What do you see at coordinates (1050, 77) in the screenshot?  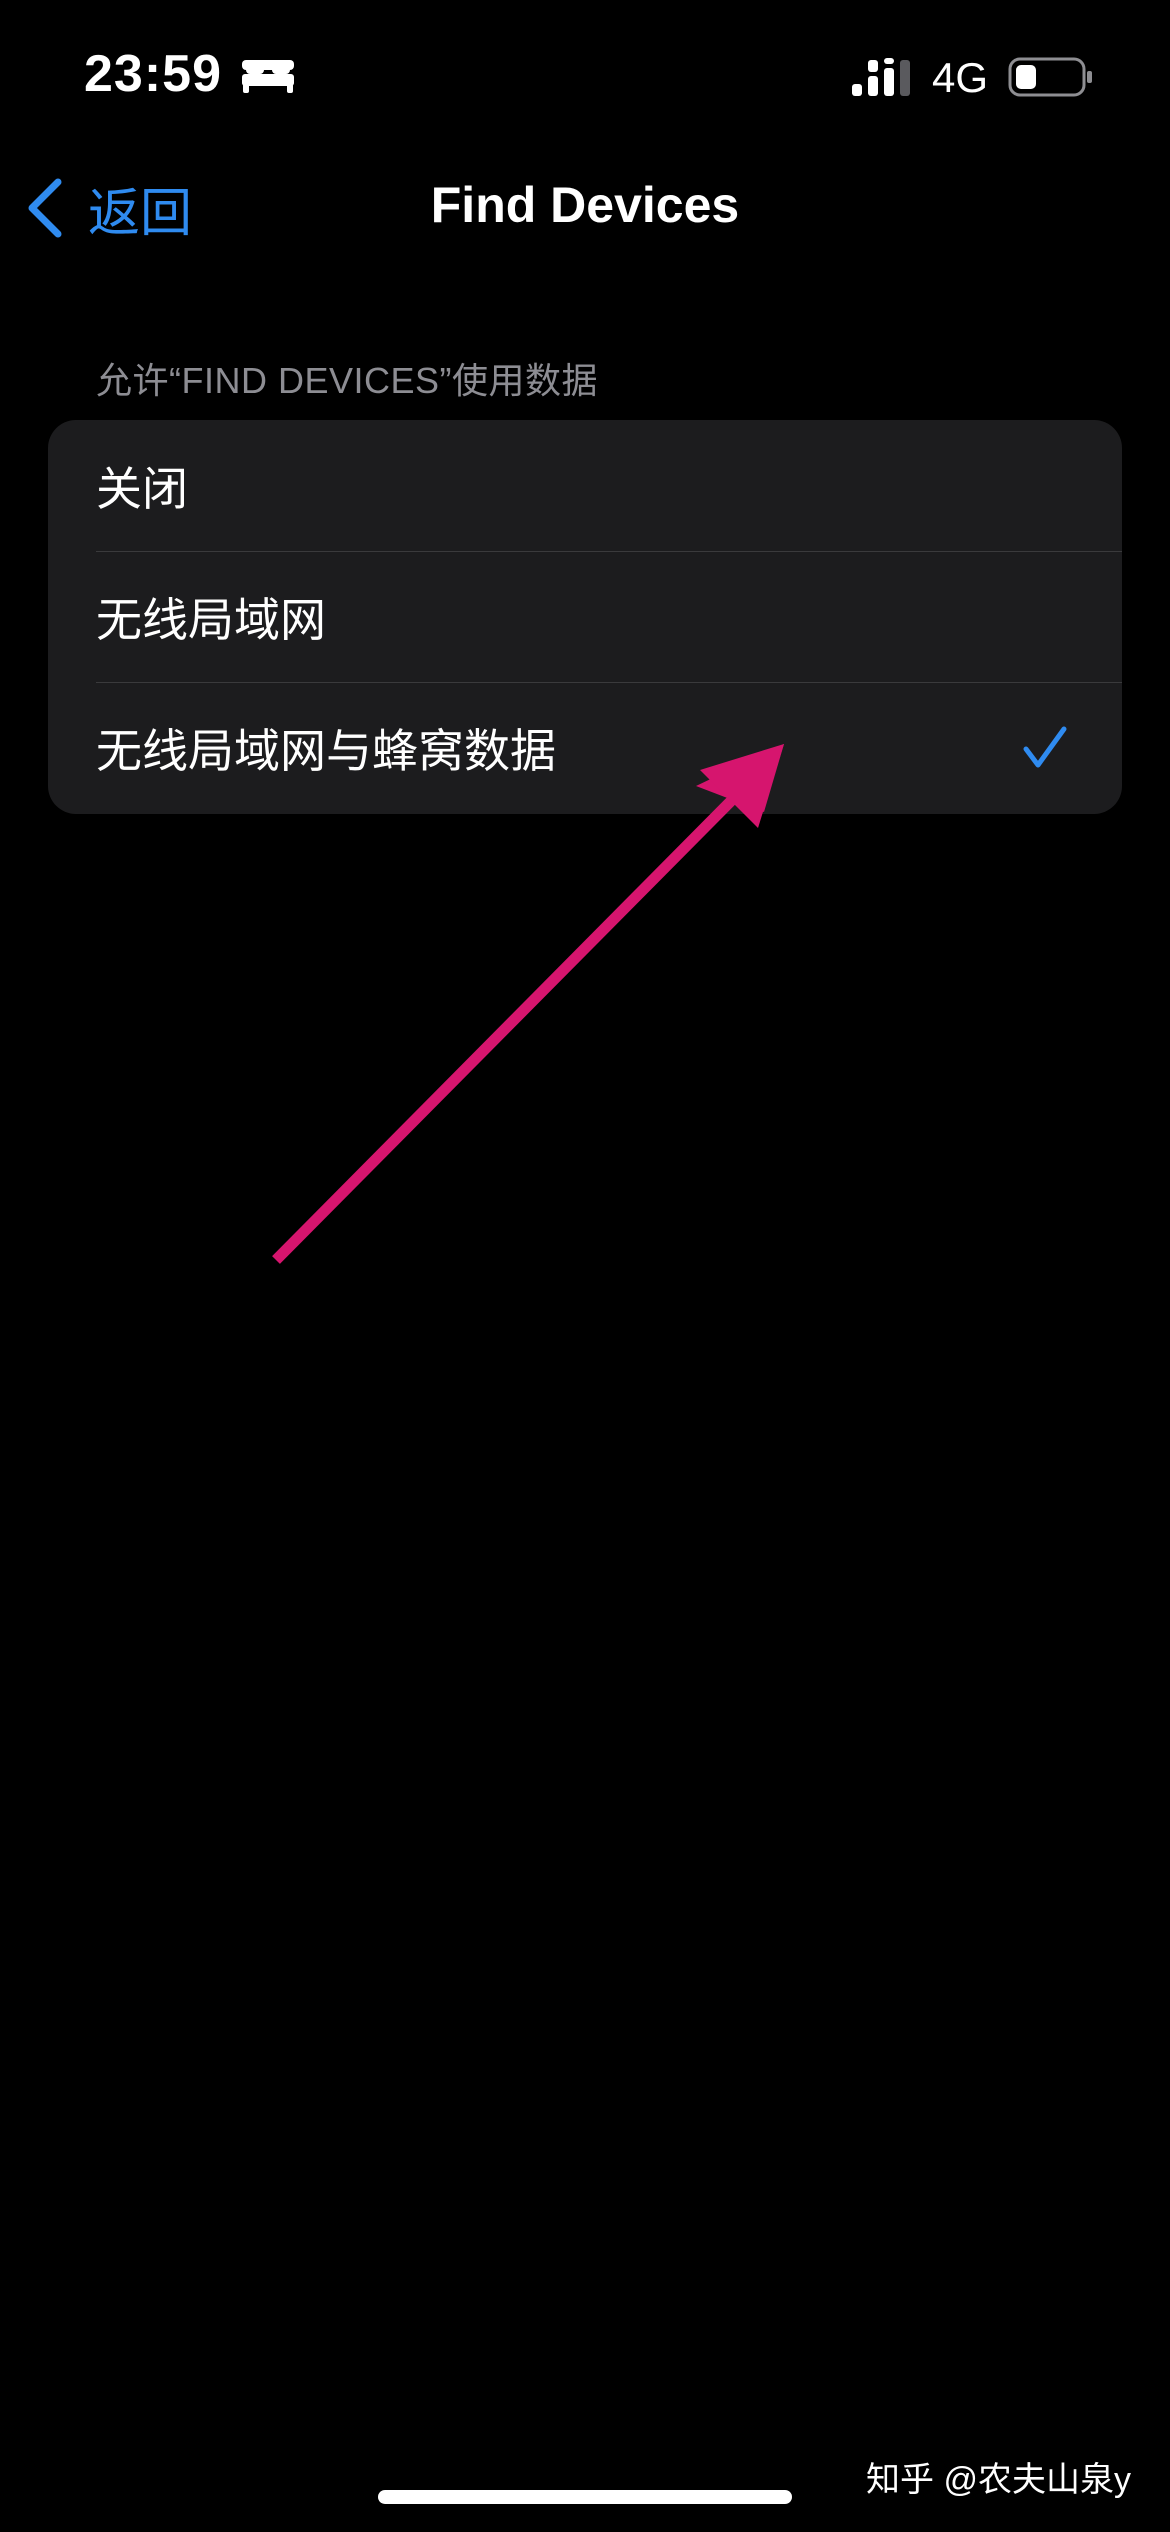 I see `battery-icon` at bounding box center [1050, 77].